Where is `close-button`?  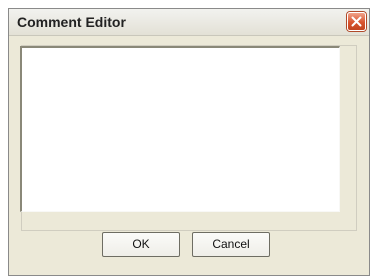 close-button is located at coordinates (356, 21).